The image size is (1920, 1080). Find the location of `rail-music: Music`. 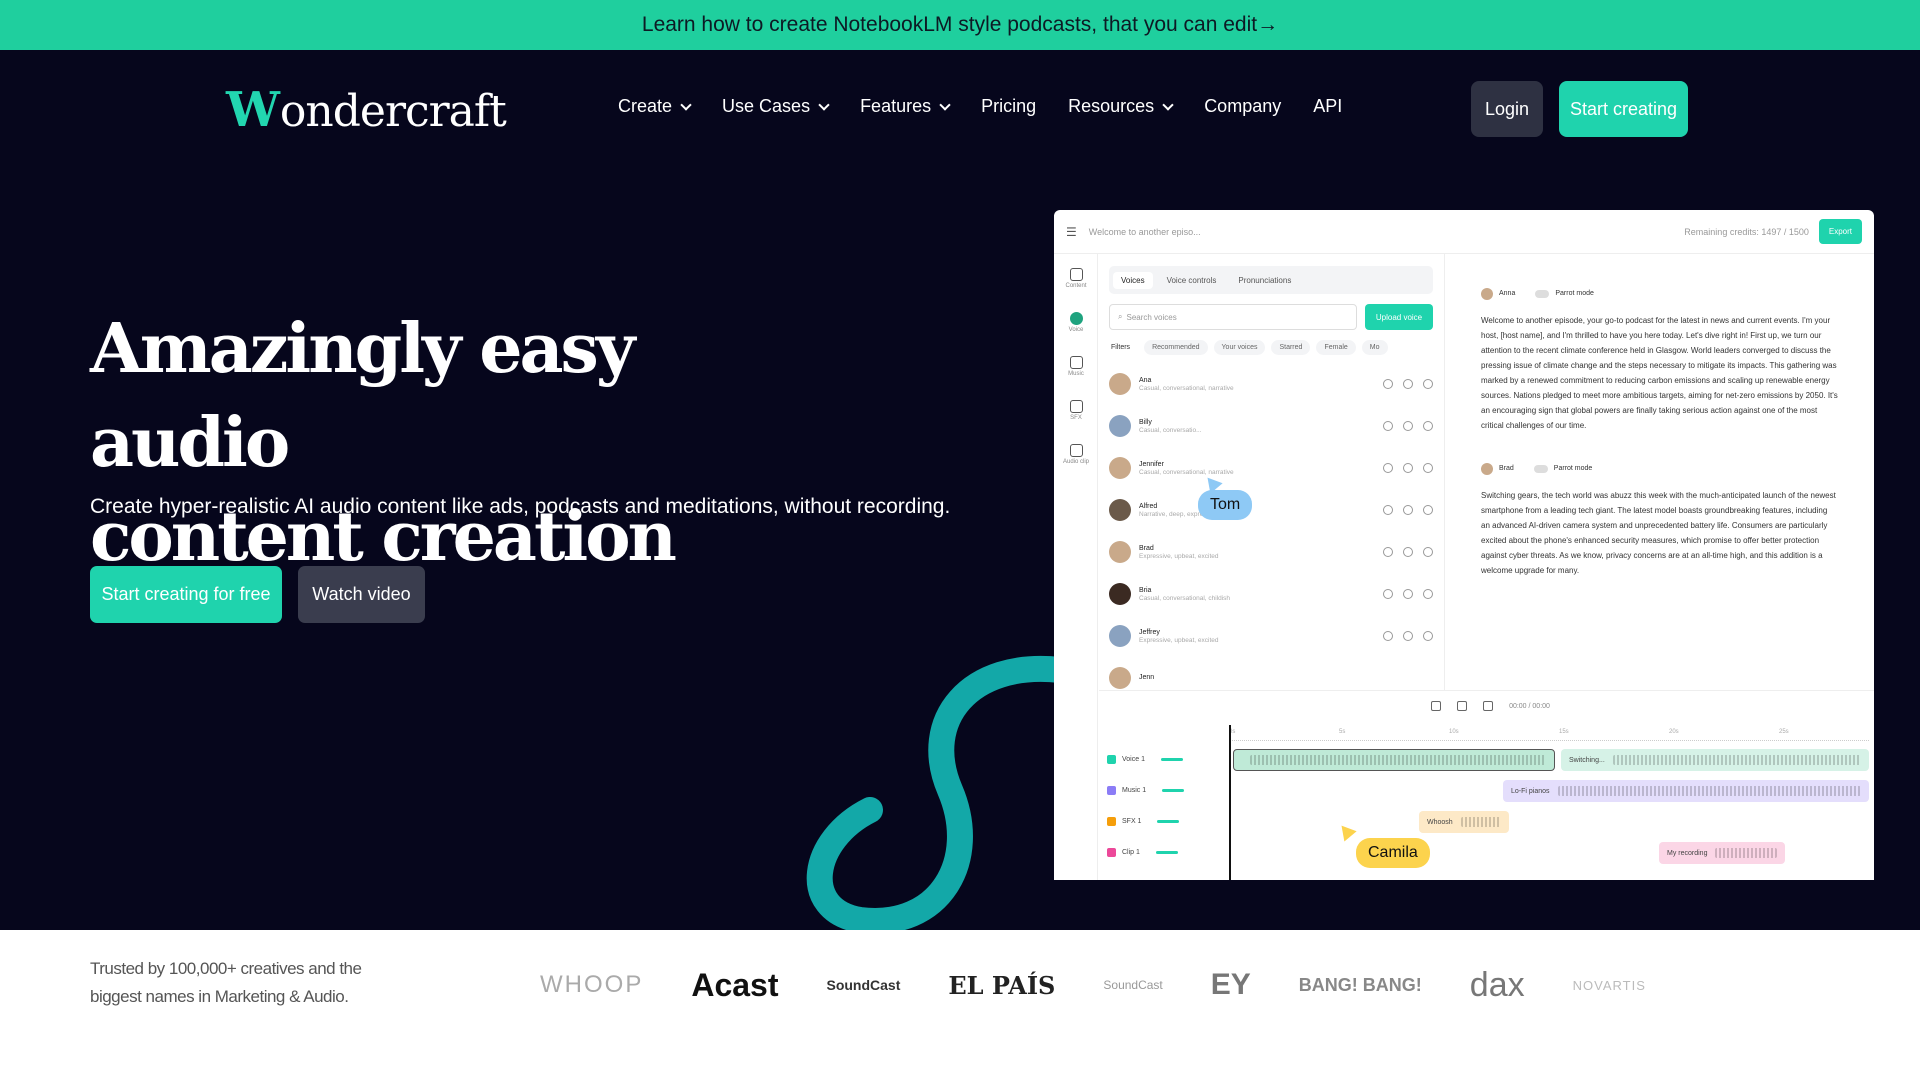

rail-music: Music is located at coordinates (1076, 366).